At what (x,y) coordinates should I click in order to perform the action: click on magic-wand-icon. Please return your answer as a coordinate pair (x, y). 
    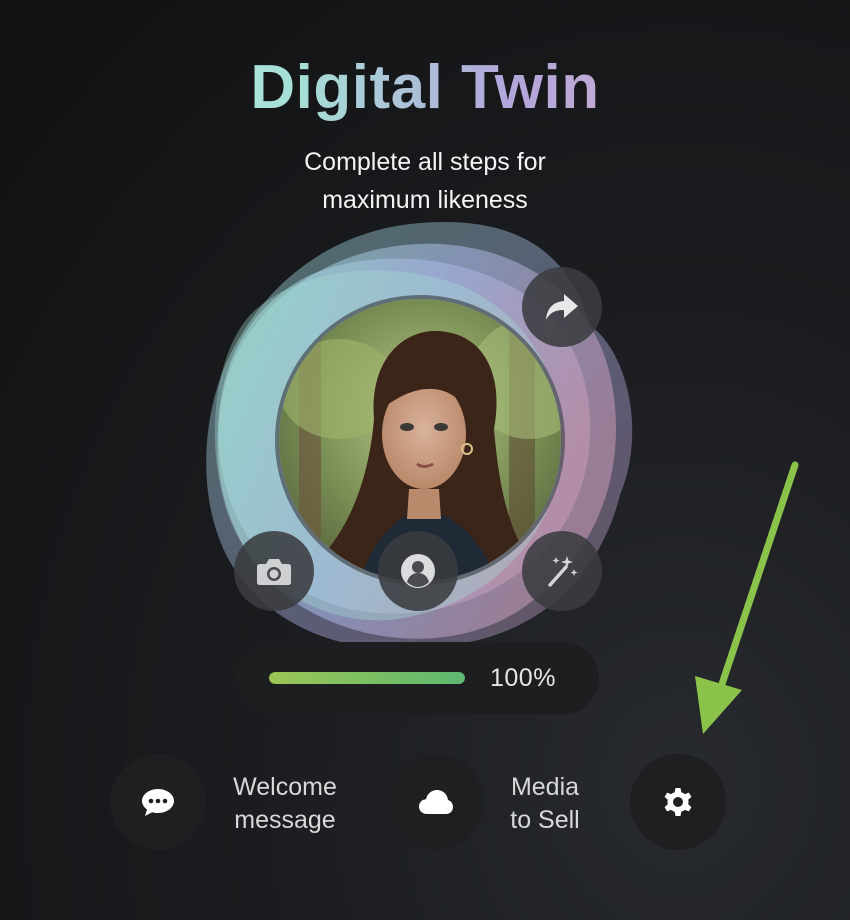
    Looking at the image, I should click on (563, 571).